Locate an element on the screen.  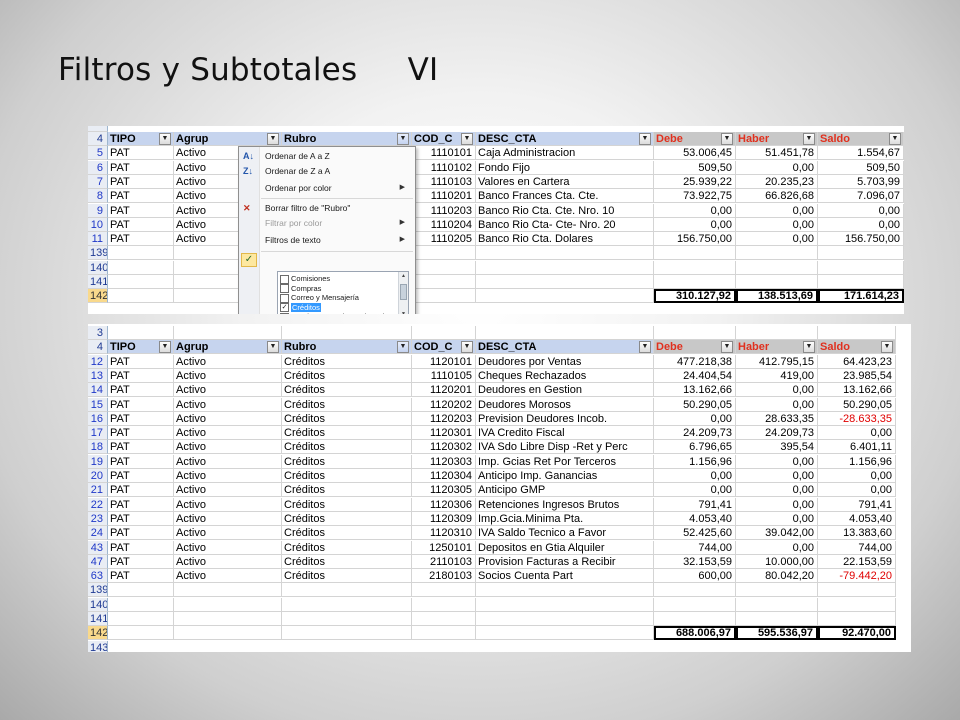
row-number: 14 is located at coordinates (98, 390).